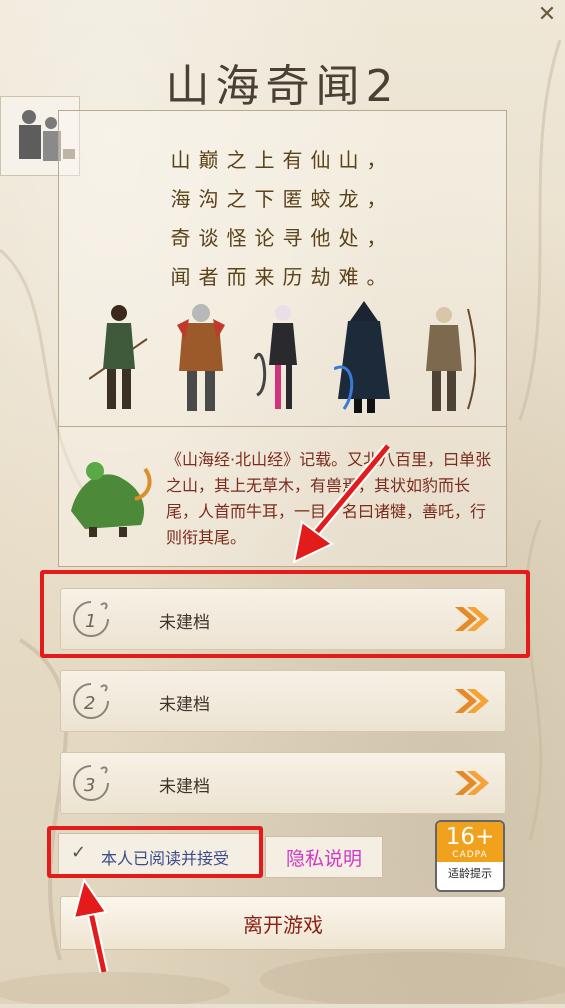 The image size is (565, 1008). Describe the element at coordinates (282, 238) in the screenshot. I see `poem-line: 奇谈怪论寻他处，` at that location.